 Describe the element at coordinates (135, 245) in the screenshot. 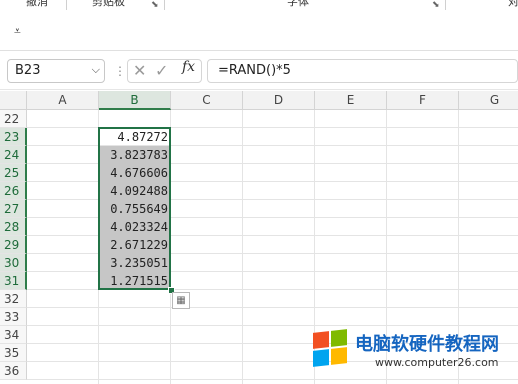

I see `cell-b29: 2.671229` at that location.